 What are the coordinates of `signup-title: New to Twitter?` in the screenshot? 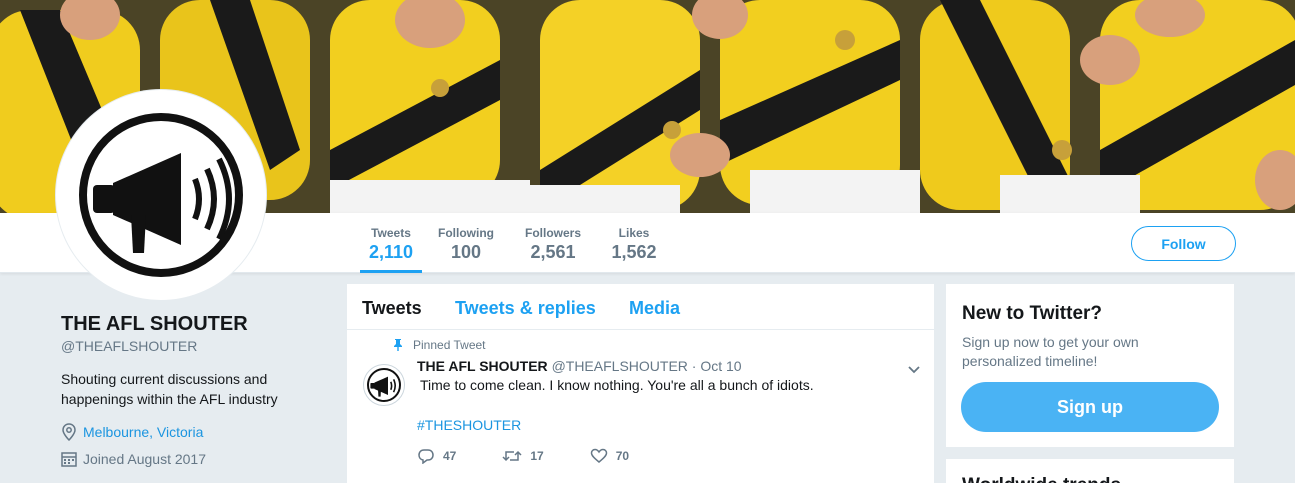 It's located at (1032, 313).